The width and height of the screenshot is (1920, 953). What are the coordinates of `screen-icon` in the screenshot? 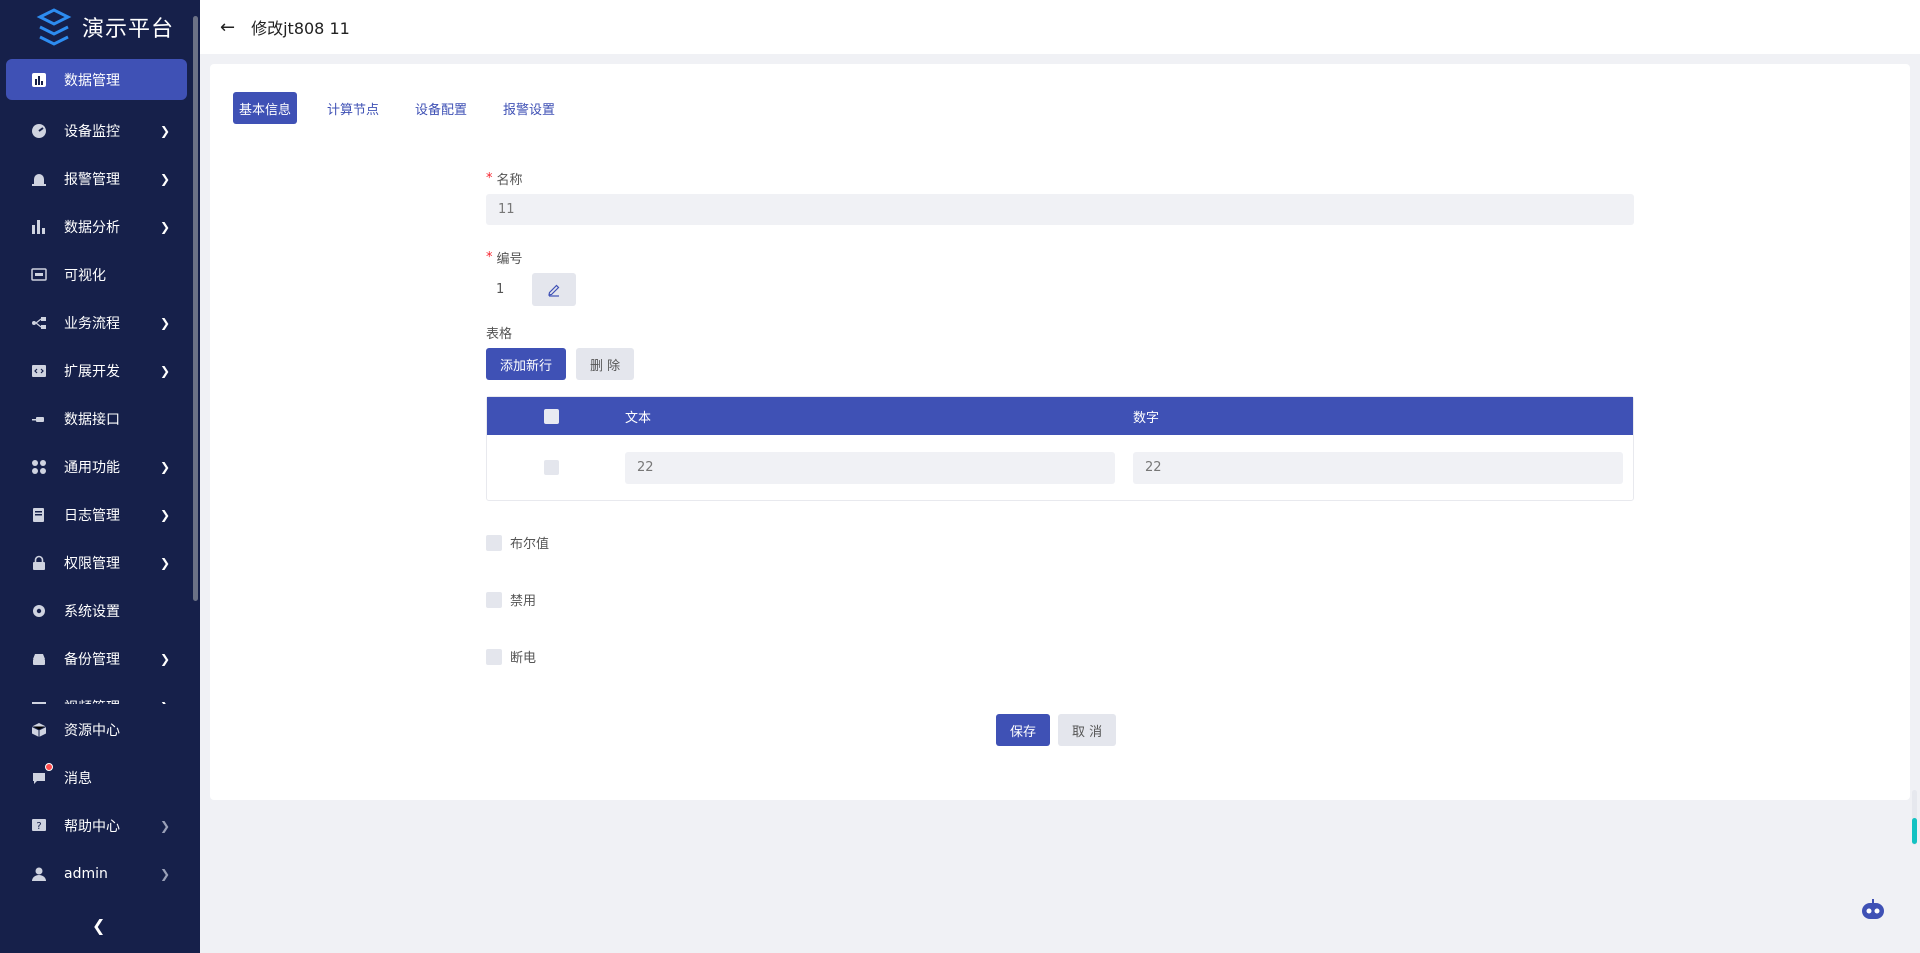 It's located at (39, 275).